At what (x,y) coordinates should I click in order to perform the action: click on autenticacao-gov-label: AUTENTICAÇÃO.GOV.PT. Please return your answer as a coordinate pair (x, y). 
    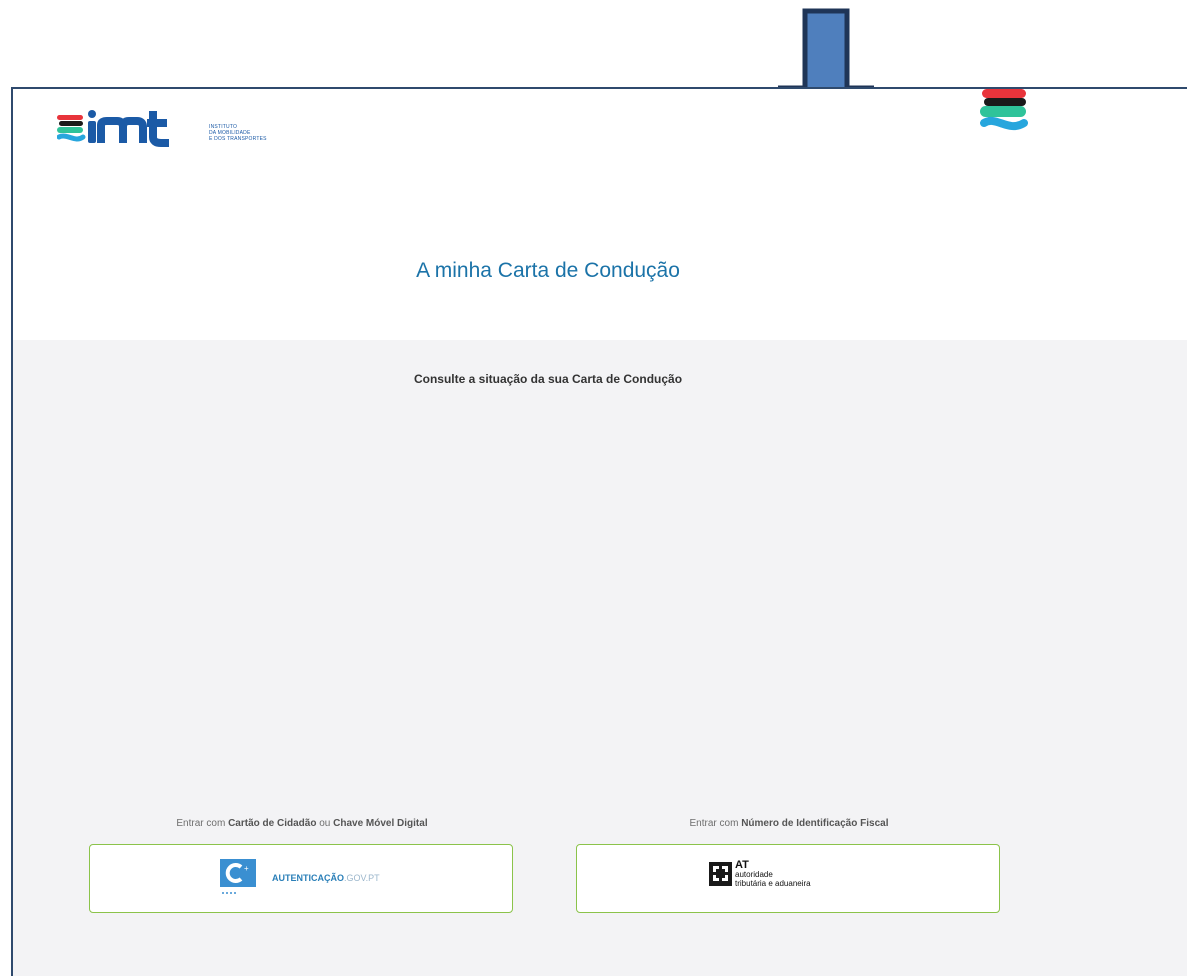
    Looking at the image, I should click on (326, 878).